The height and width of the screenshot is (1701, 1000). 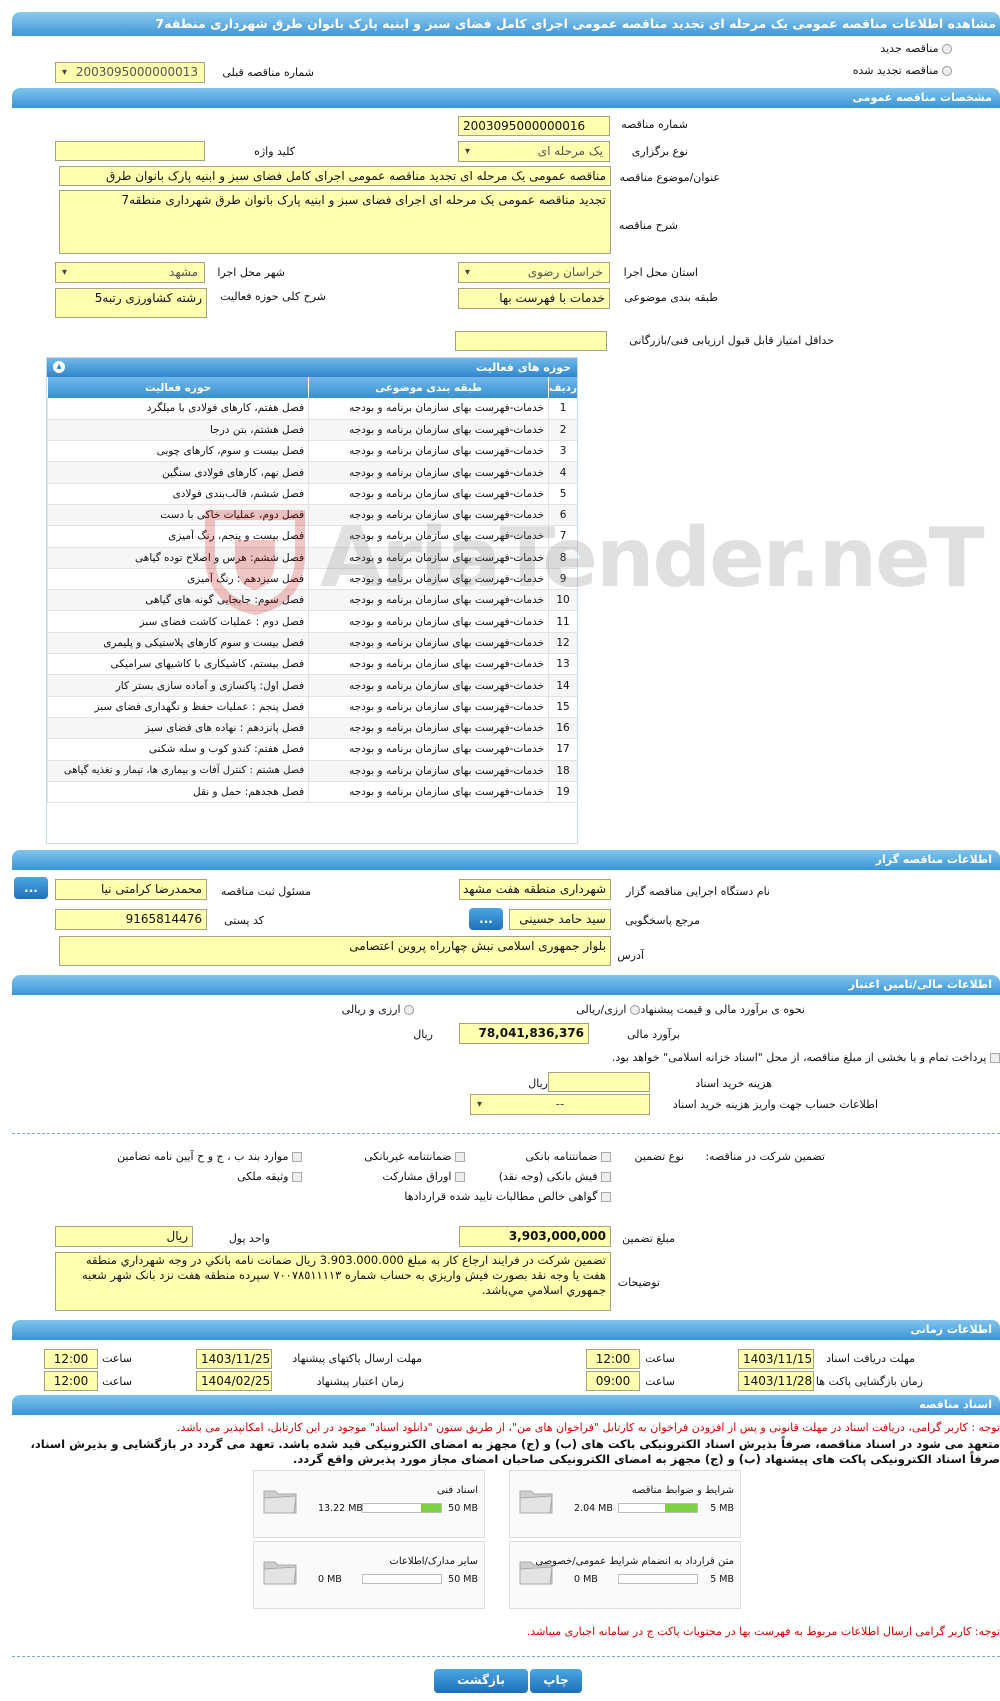 I want to click on category-field: خدمات با فهرست بها, so click(x=534, y=298).